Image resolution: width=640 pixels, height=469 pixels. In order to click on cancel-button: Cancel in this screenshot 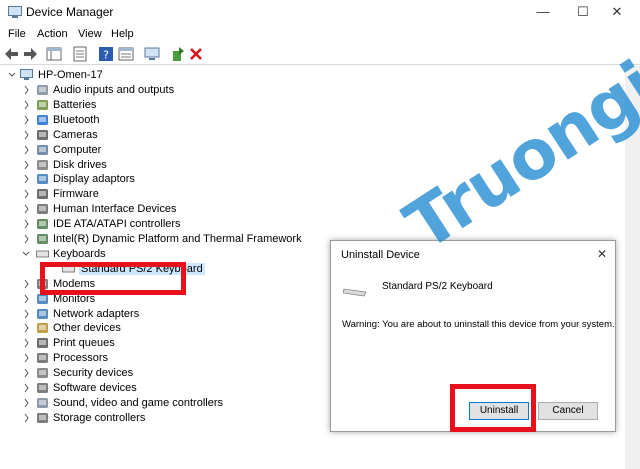, I will do `click(568, 411)`.